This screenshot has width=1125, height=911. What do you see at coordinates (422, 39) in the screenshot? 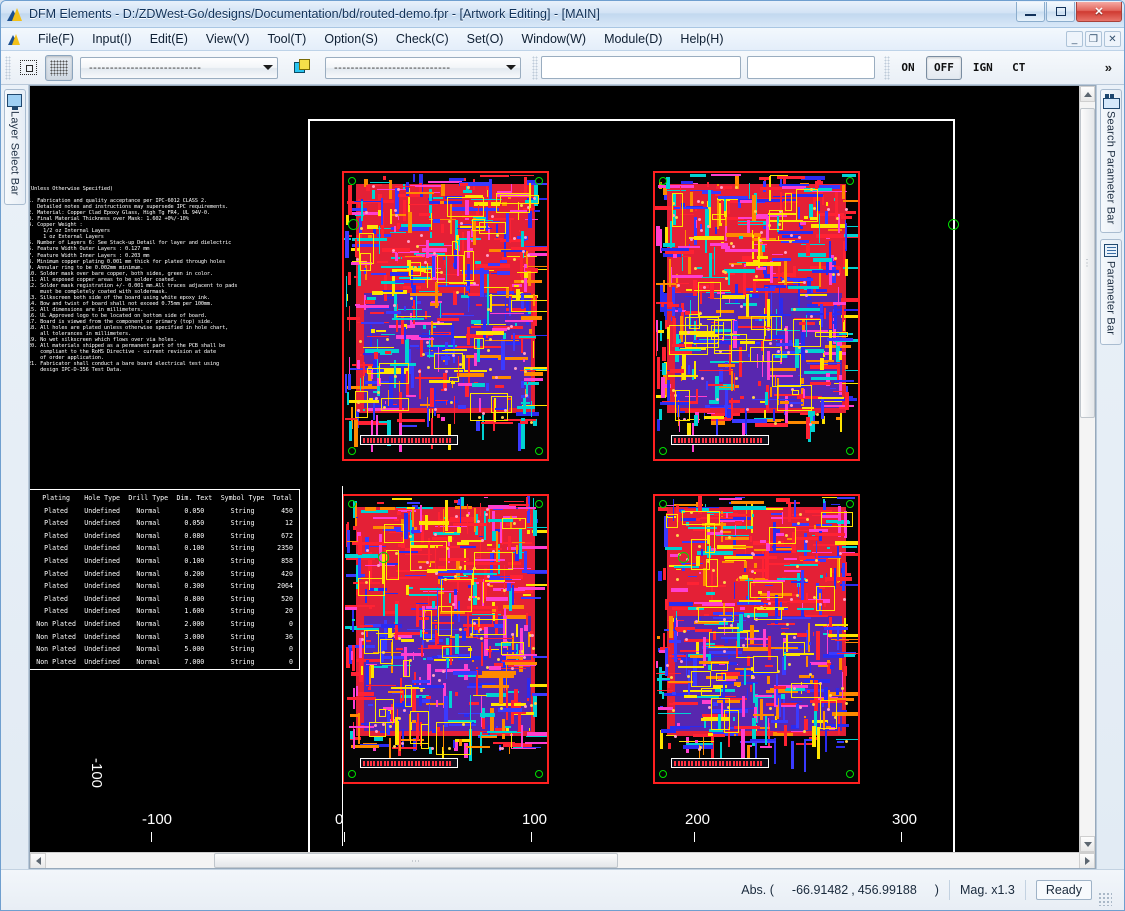
I see `menu-item-check: Check(C)` at bounding box center [422, 39].